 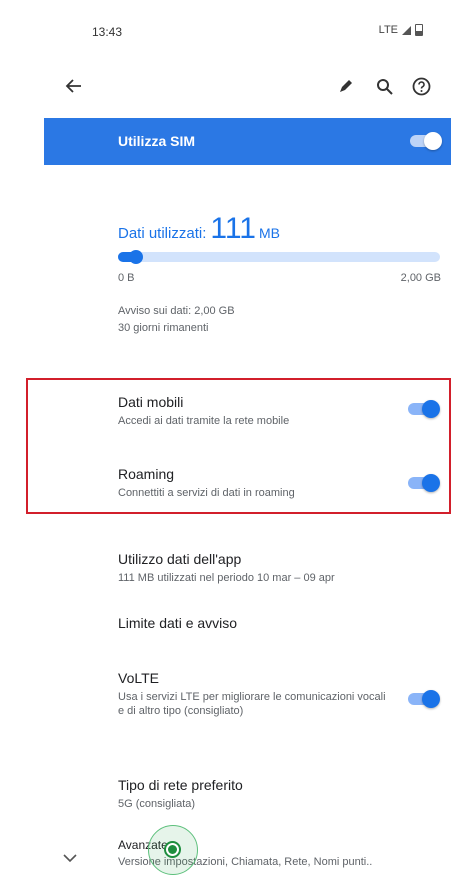 I want to click on data-warning-text: Avviso sui dati: 2,00 GB, so click(x=176, y=311).